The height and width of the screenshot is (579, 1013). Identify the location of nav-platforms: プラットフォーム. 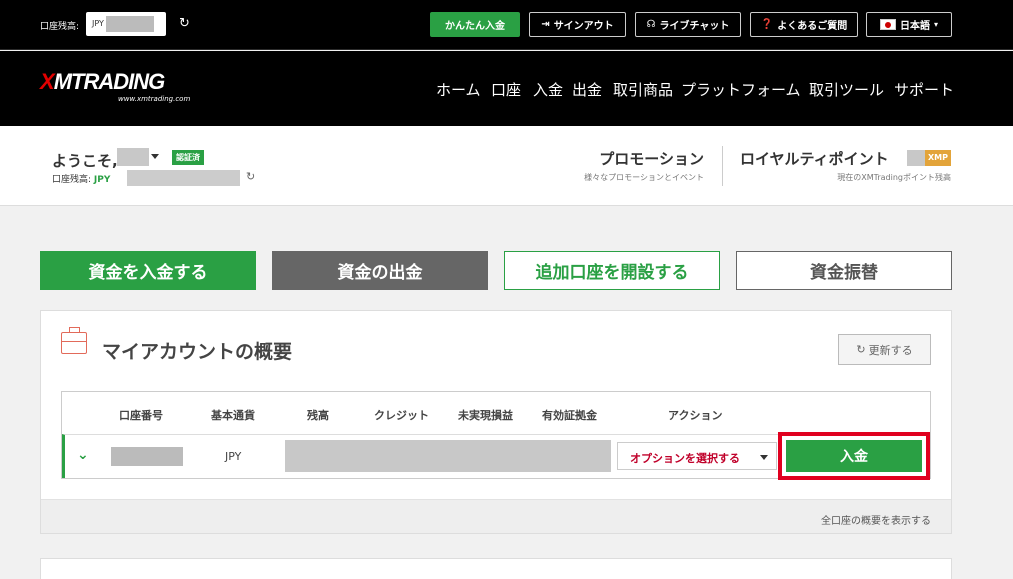
(741, 89).